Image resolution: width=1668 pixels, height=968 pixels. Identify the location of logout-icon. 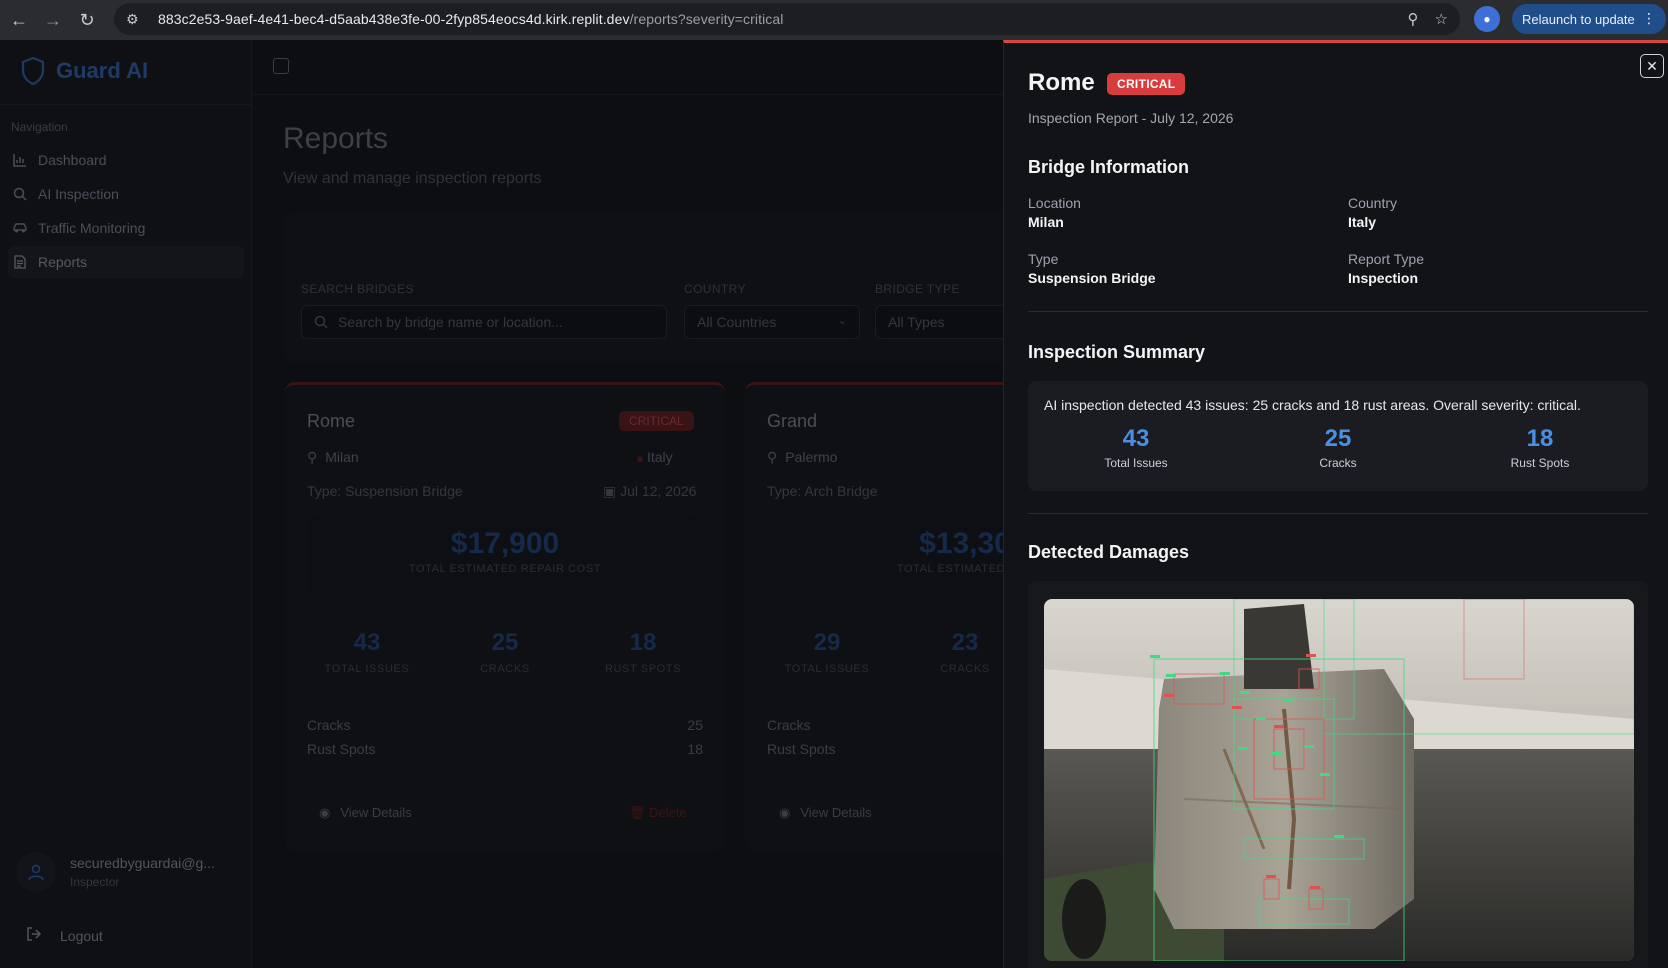
(34, 935).